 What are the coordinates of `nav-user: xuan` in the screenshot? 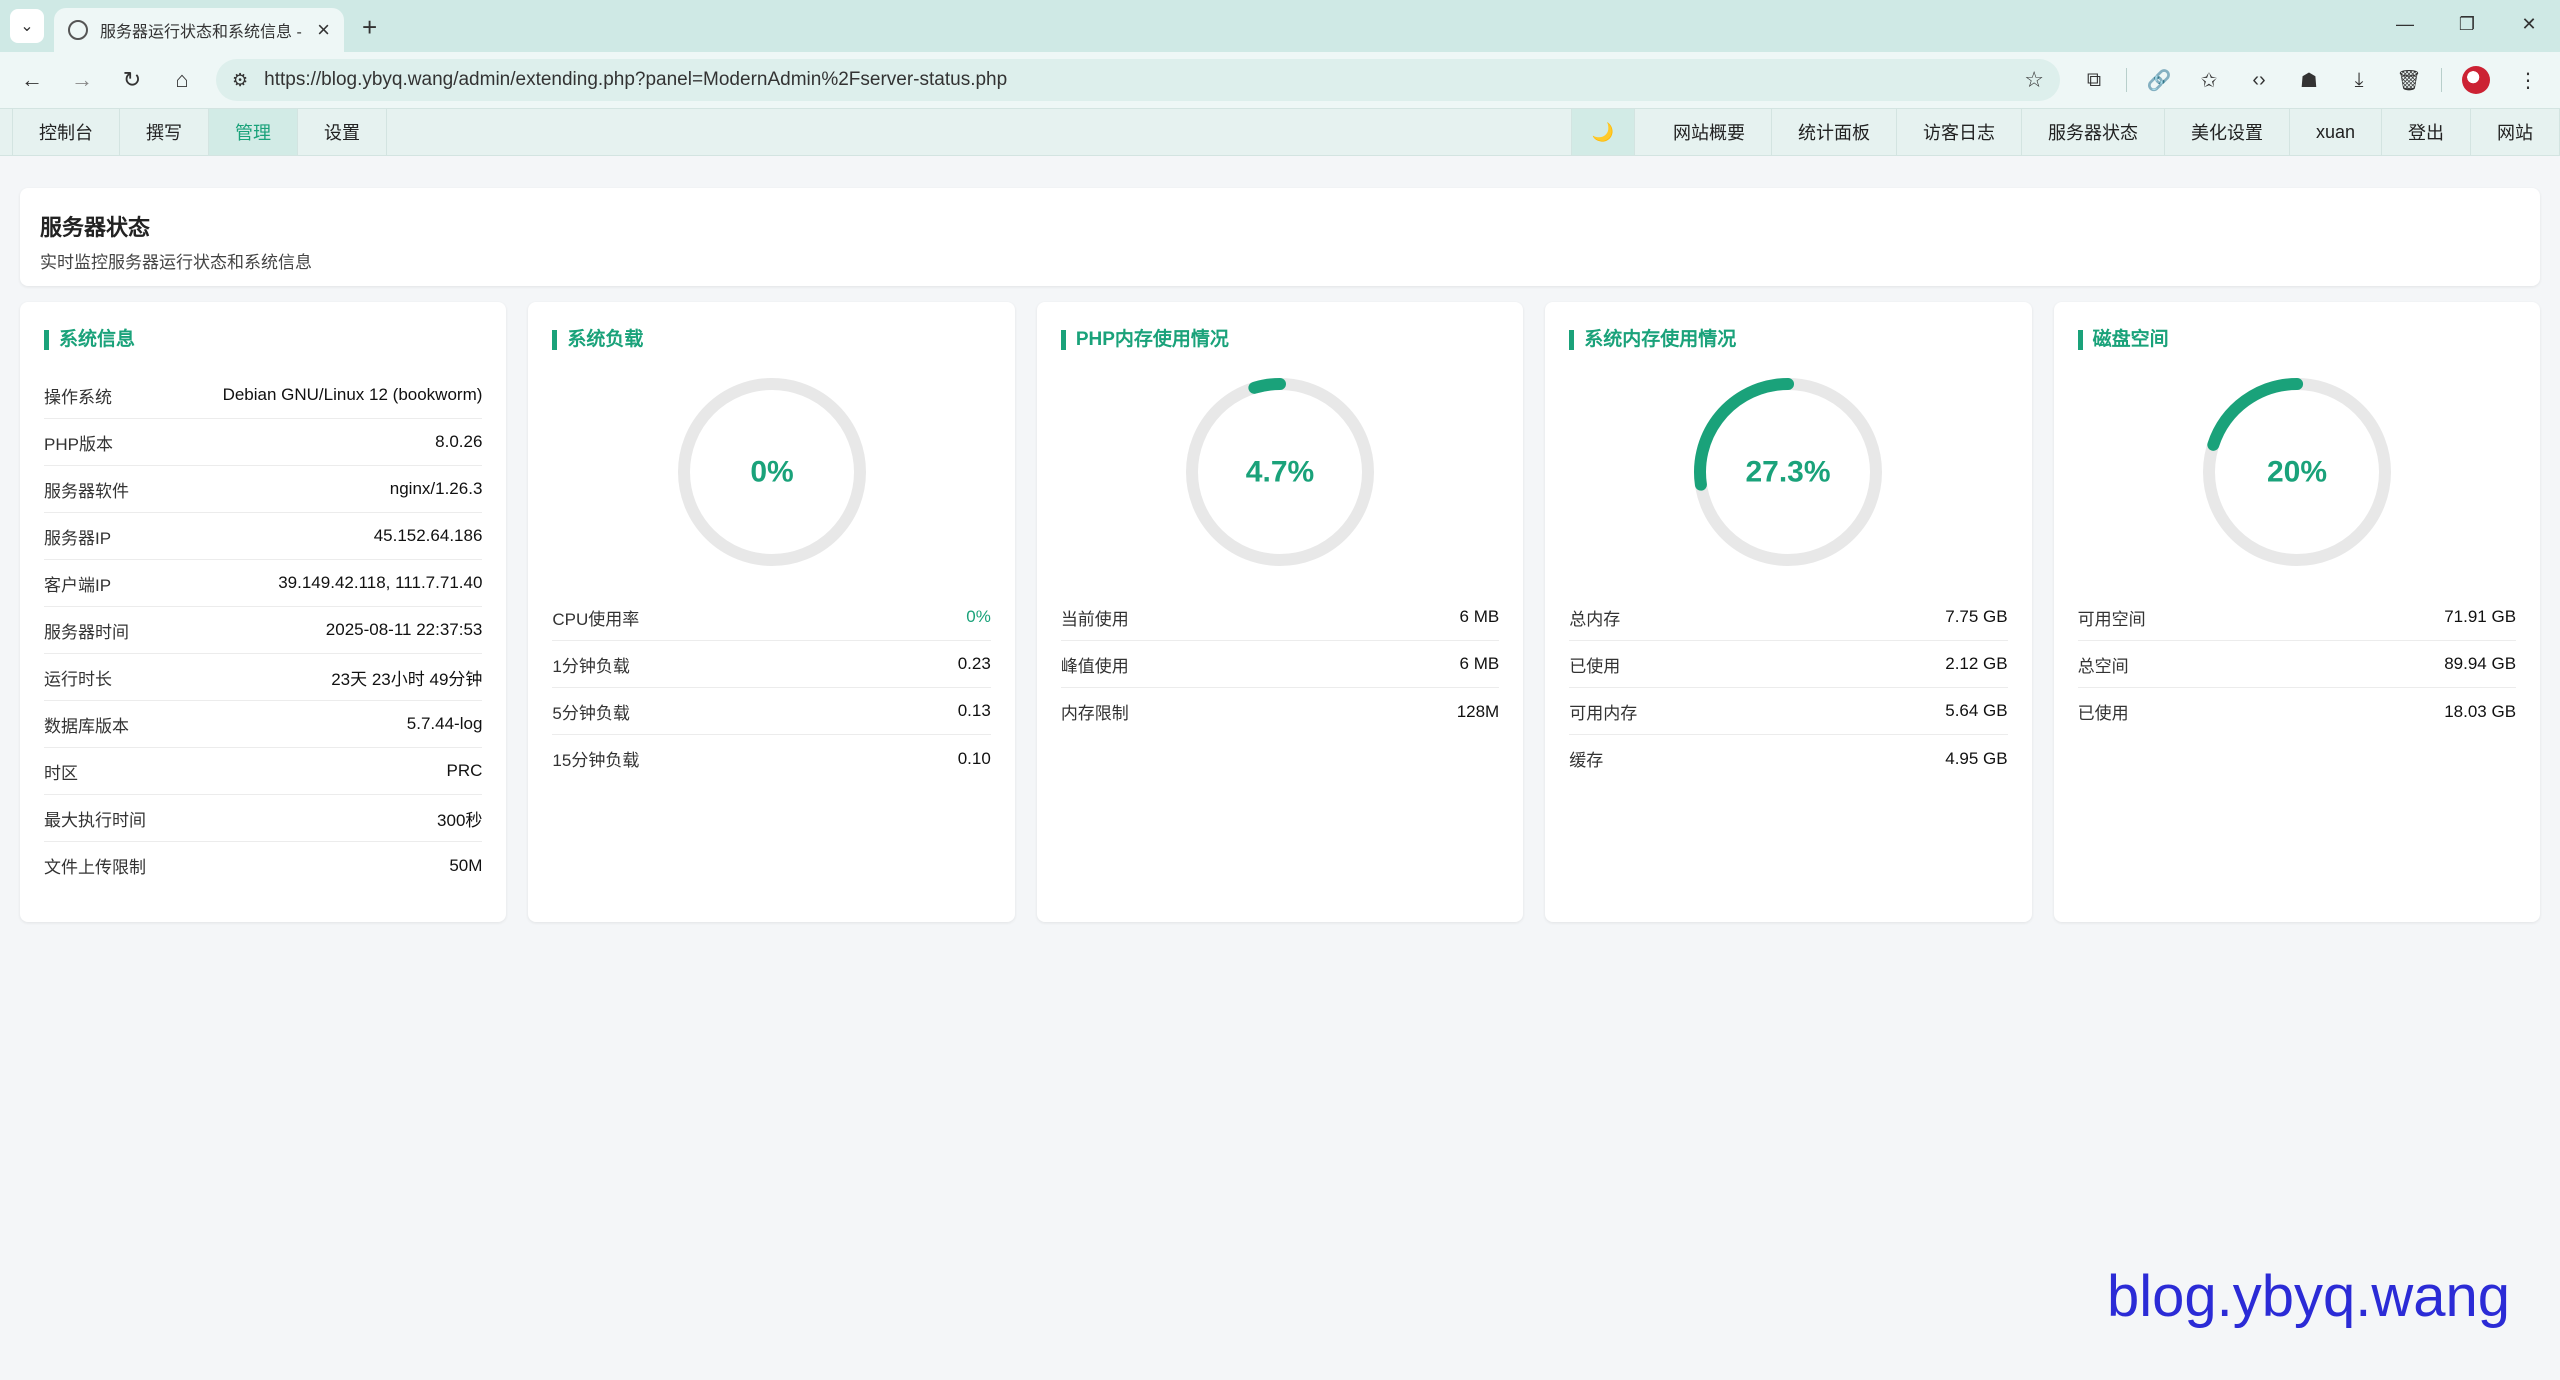 It's located at (2336, 132).